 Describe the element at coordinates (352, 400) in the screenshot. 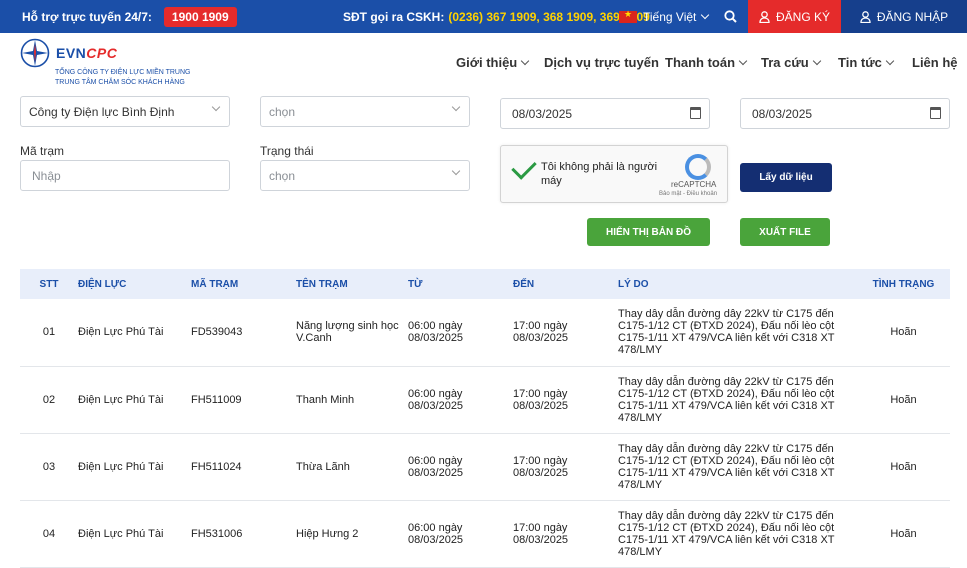

I see `cell-ten-tram: Thanh Minh` at that location.